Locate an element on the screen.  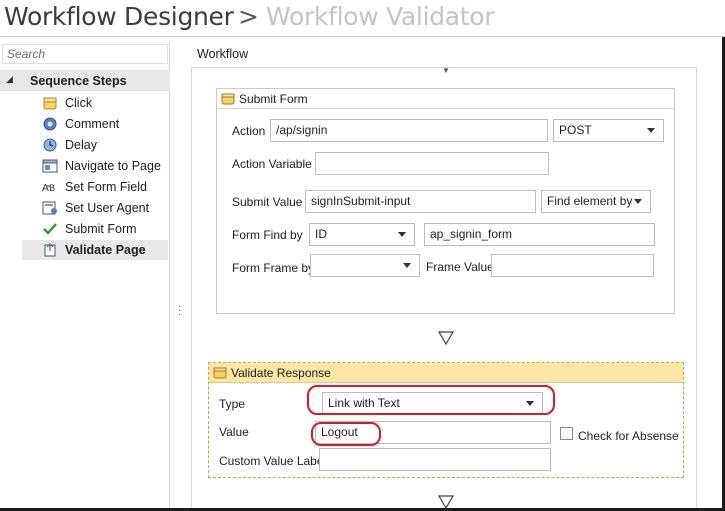
form-find-value-input: ap_signin_form is located at coordinates (539, 234).